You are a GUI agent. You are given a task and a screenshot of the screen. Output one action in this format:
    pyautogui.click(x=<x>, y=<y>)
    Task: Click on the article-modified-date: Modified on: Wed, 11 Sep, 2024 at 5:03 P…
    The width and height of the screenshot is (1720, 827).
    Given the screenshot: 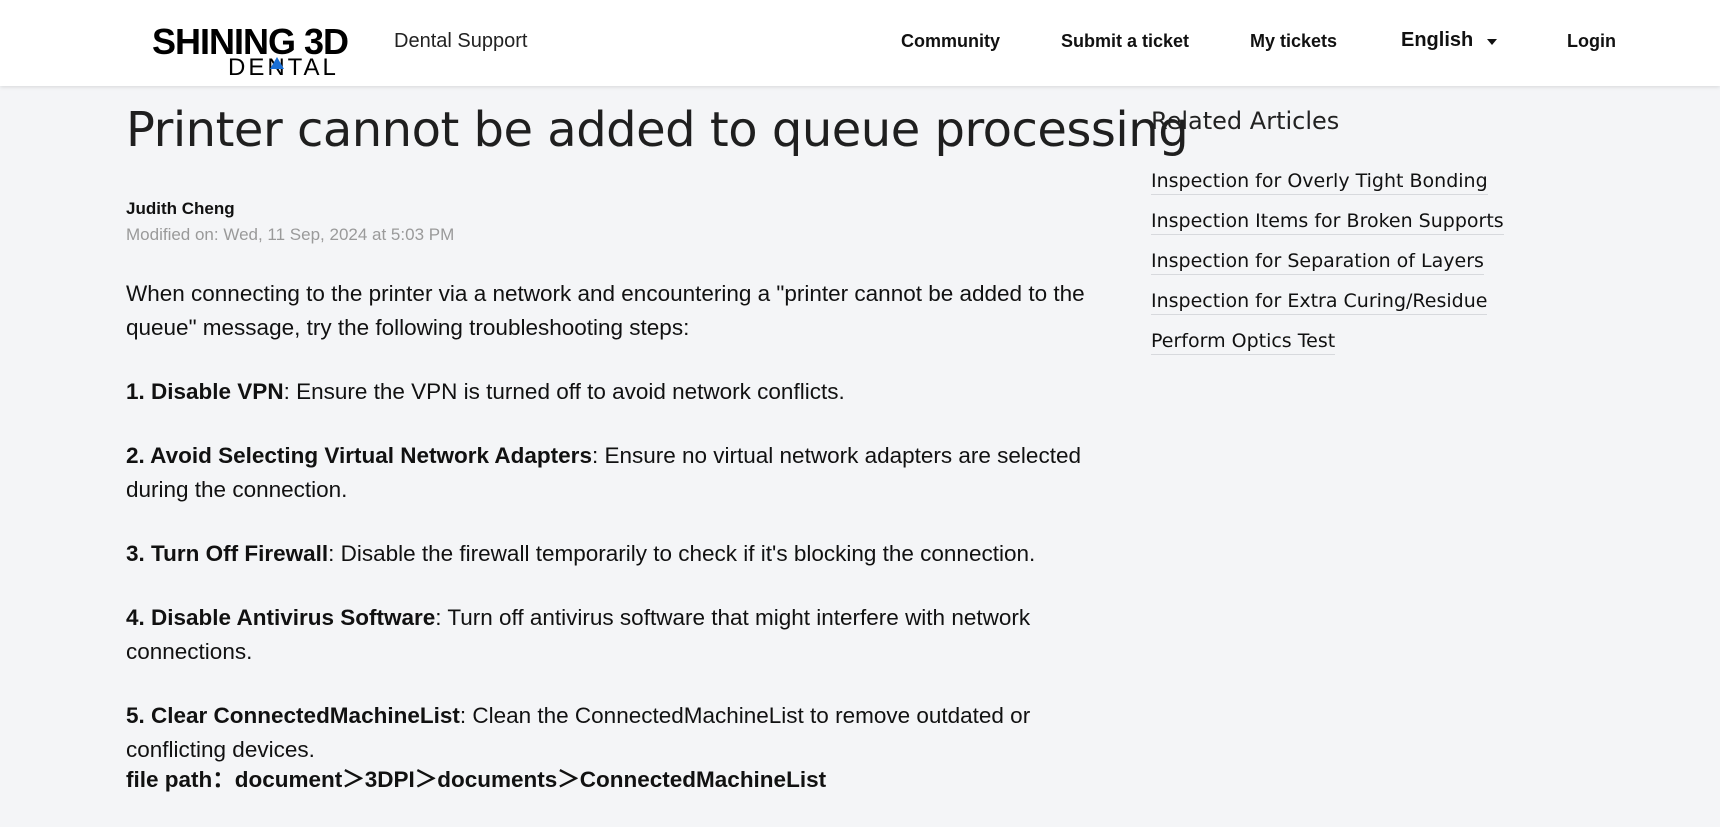 What is the action you would take?
    pyautogui.click(x=290, y=234)
    